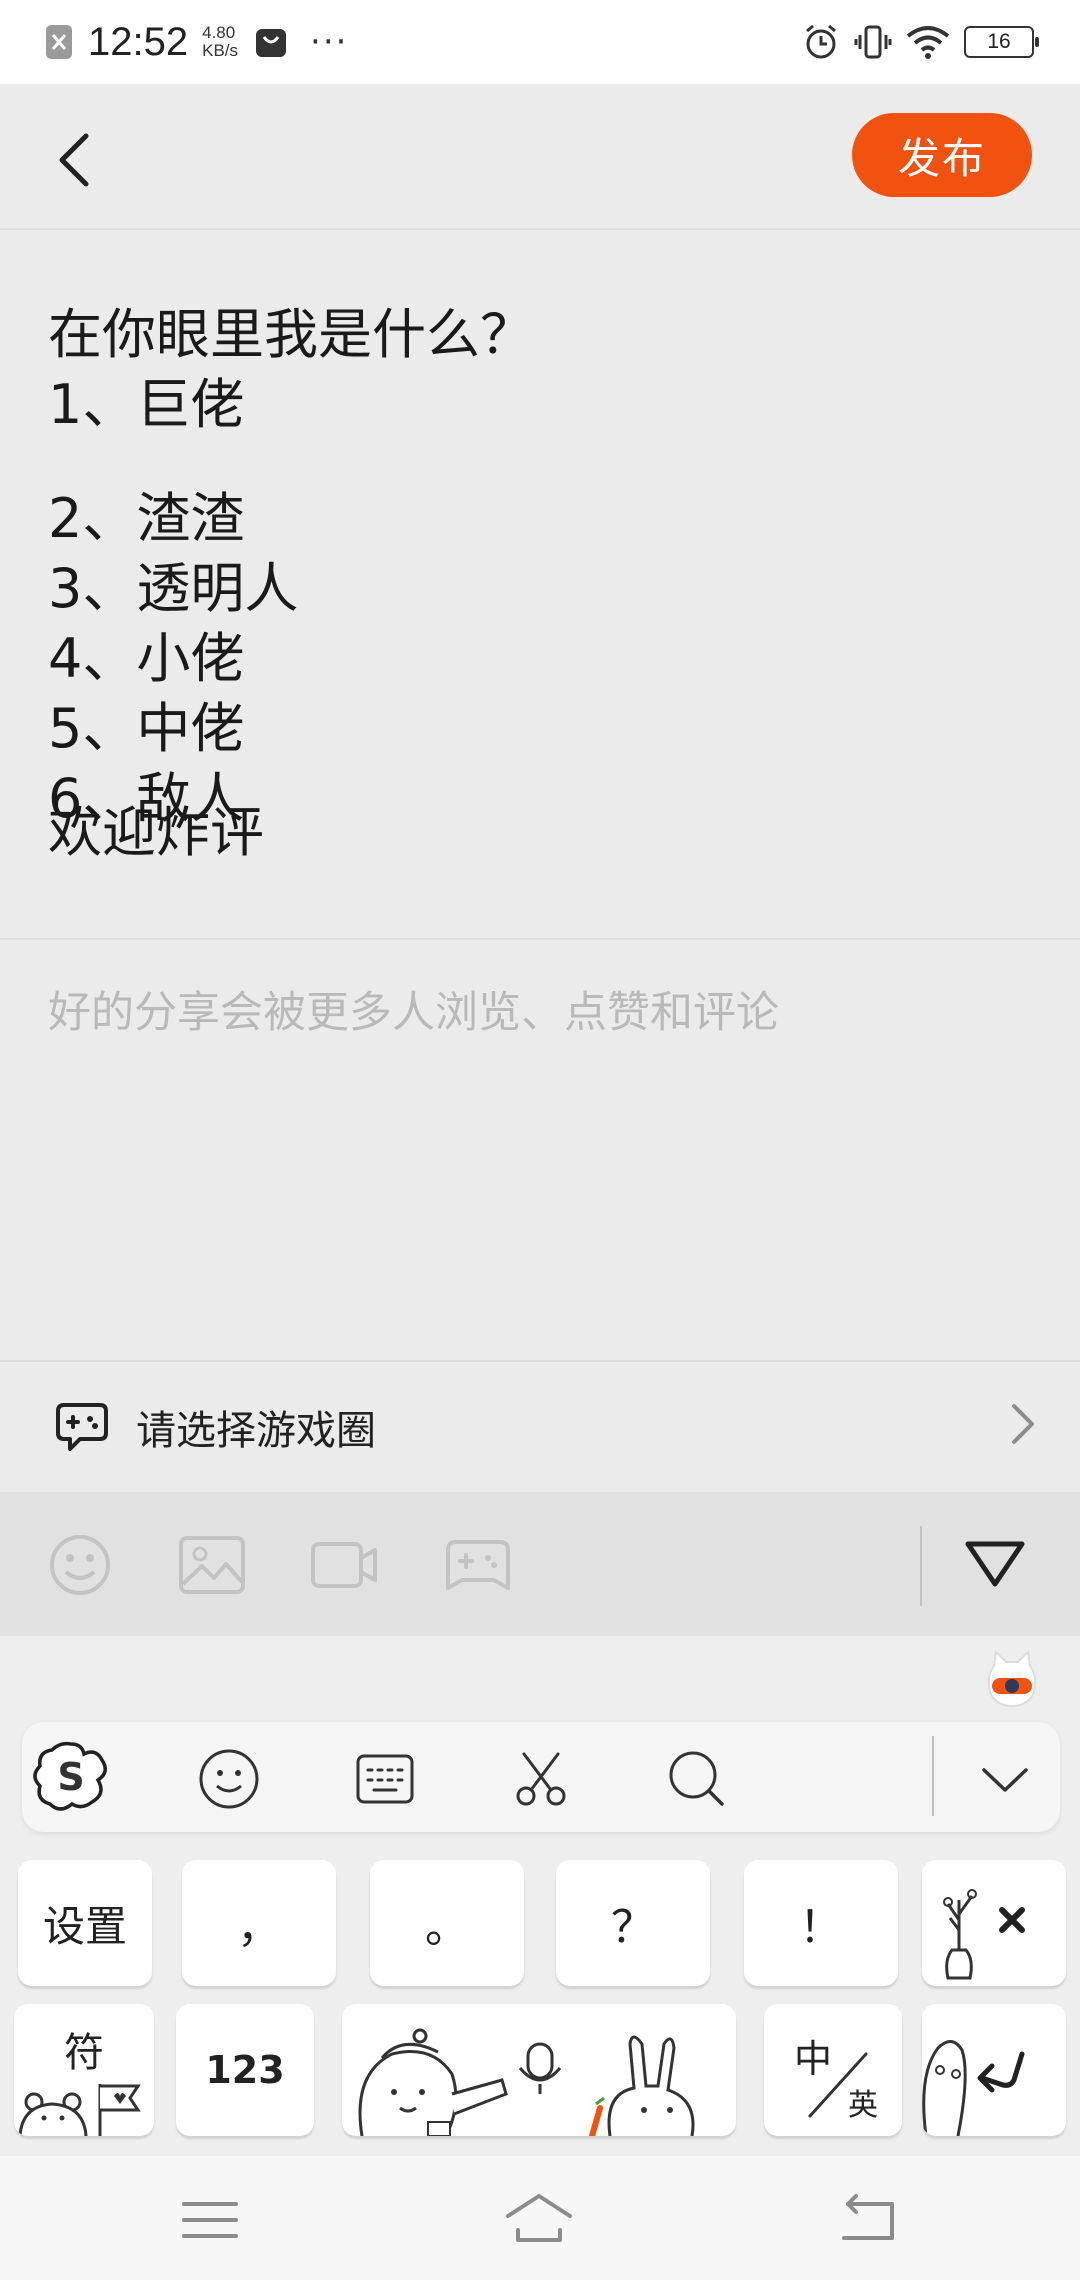 The image size is (1080, 2280). Describe the element at coordinates (59, 42) in the screenshot. I see `notification-blocked-icon` at that location.